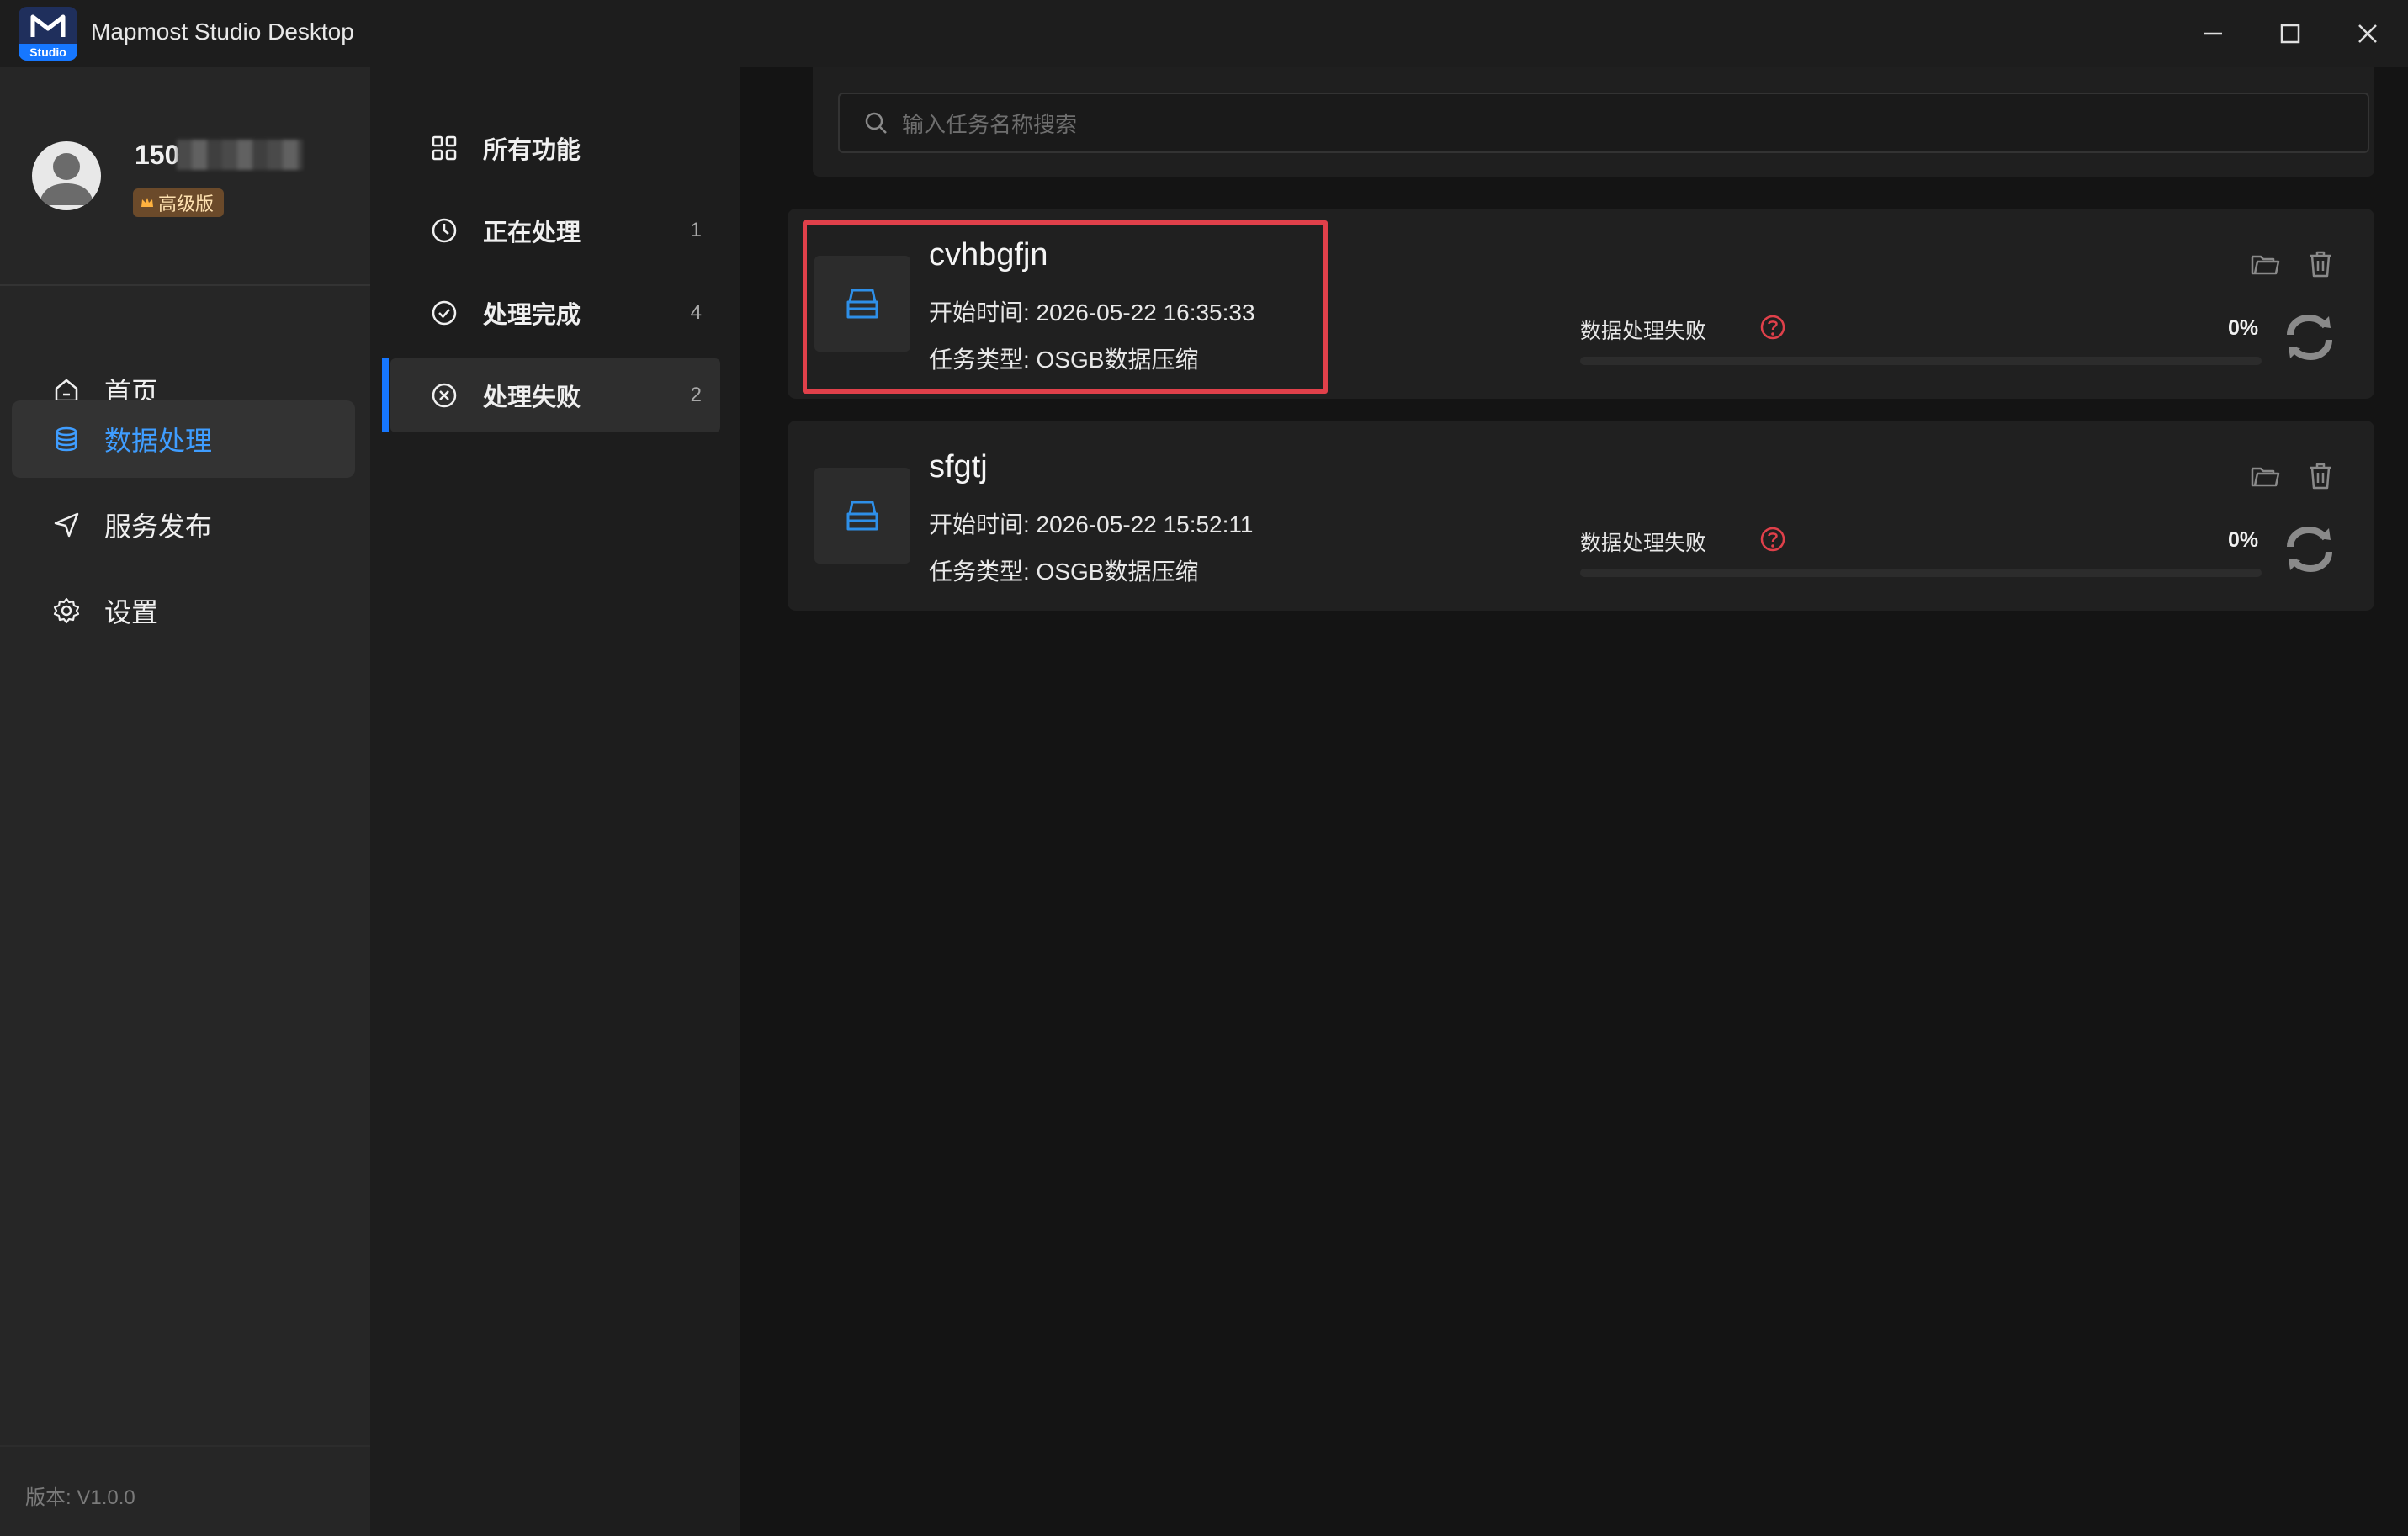 This screenshot has width=2408, height=1536. Describe the element at coordinates (185, 285) in the screenshot. I see `sidebar-divider` at that location.